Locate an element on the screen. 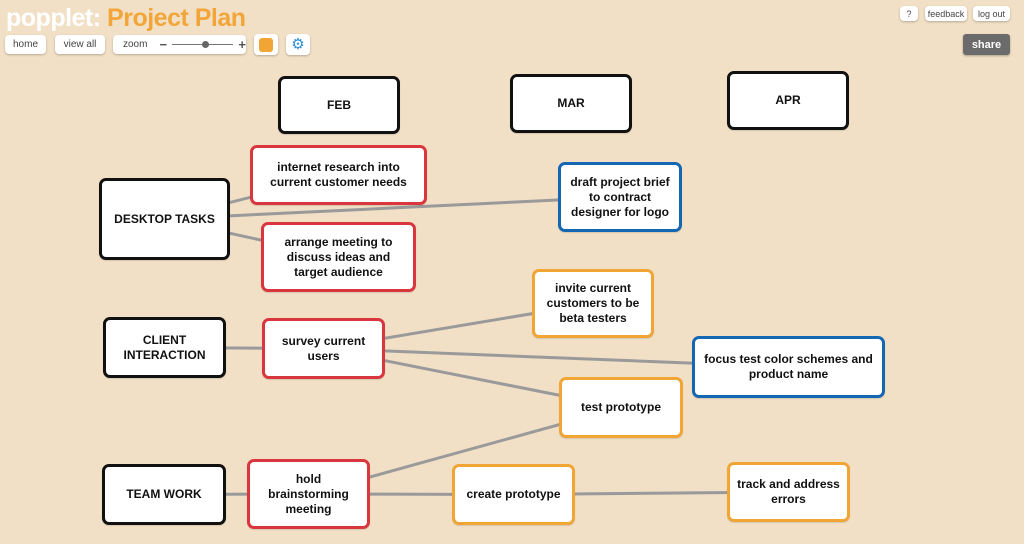  popplet-apr: APR is located at coordinates (788, 100).